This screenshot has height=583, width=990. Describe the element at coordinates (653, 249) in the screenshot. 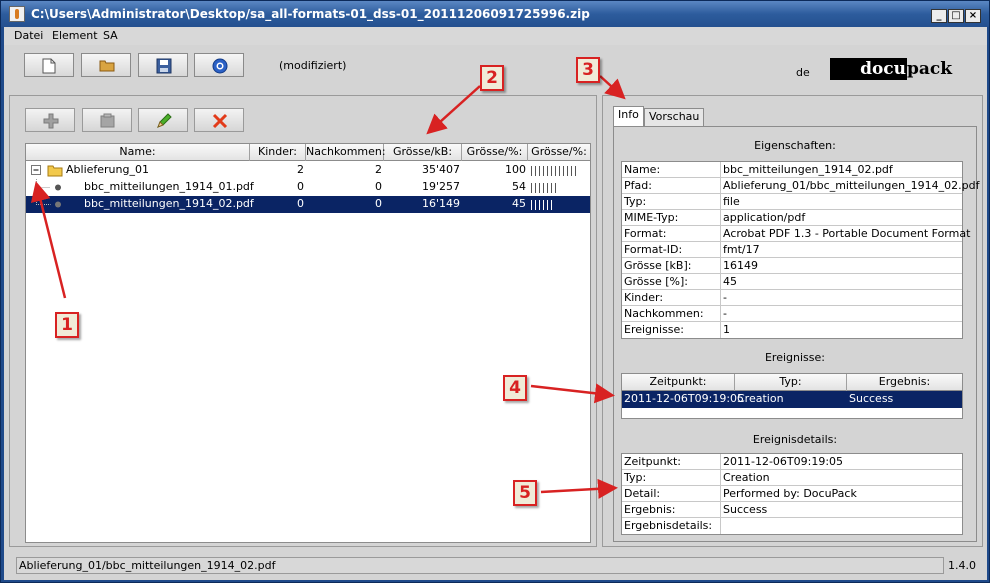

I see `property-key: Format-ID:` at that location.